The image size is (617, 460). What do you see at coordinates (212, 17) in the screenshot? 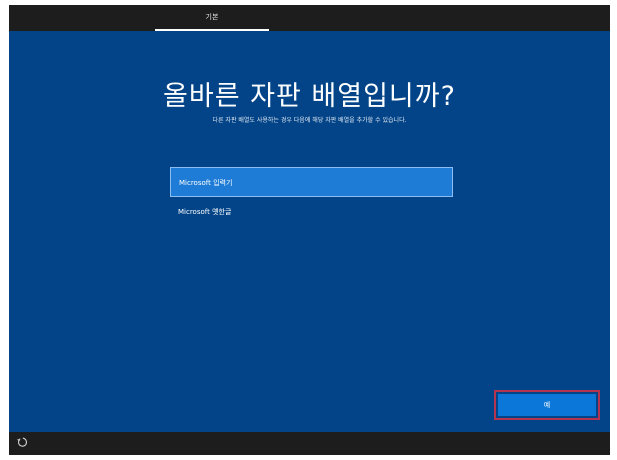
I see `tab-basics: 기본` at bounding box center [212, 17].